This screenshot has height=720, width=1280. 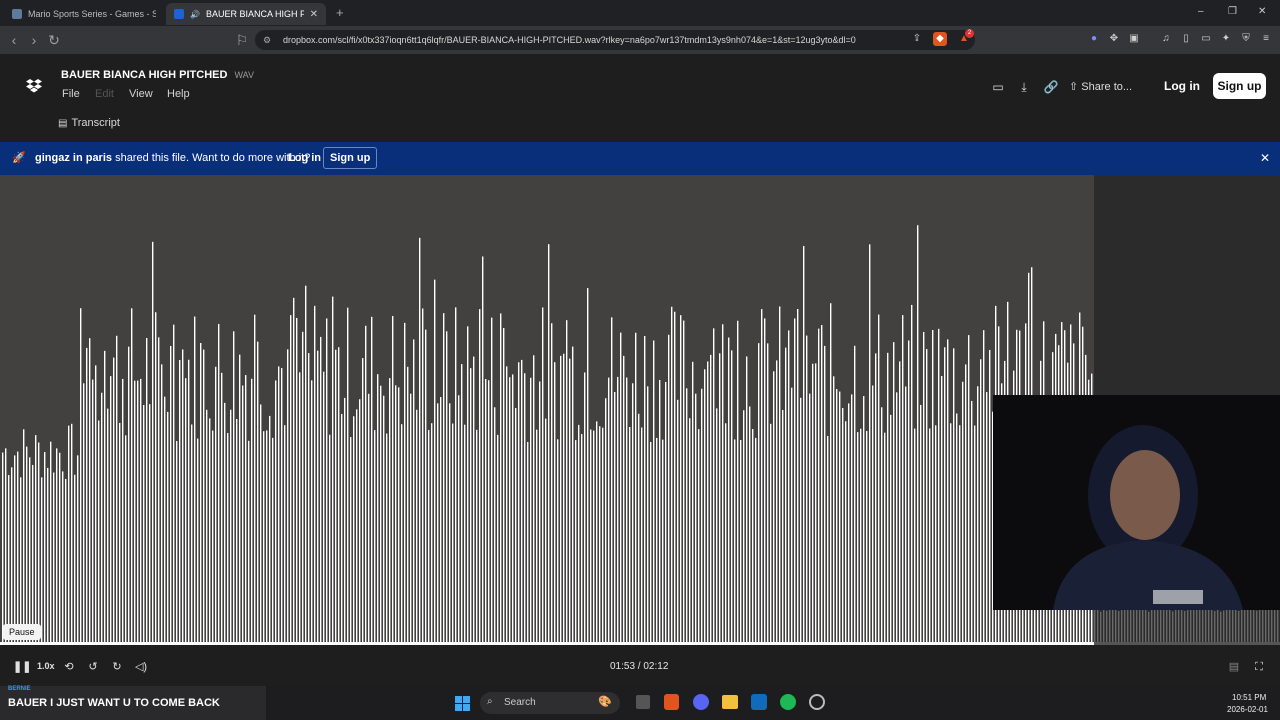 What do you see at coordinates (1246, 39) in the screenshot?
I see `shield-icon: ⛨` at bounding box center [1246, 39].